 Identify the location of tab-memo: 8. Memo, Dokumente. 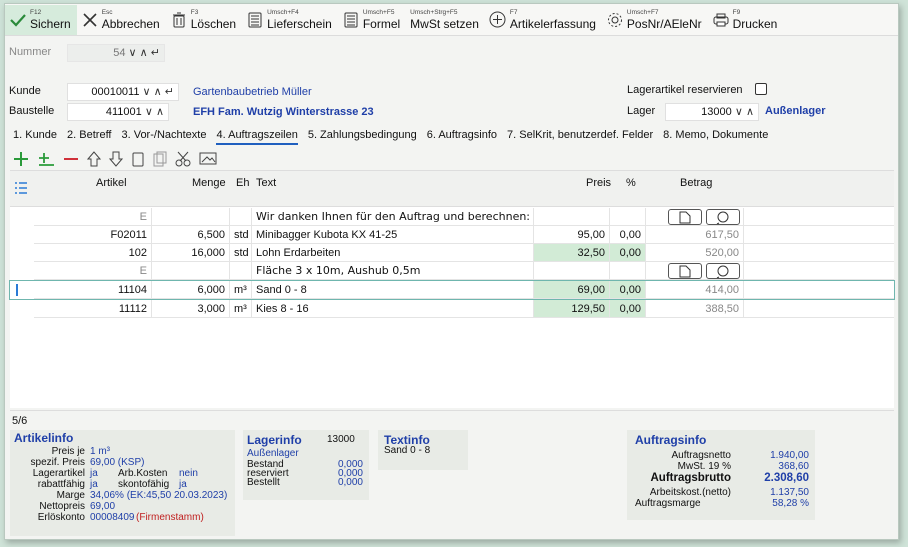
(715, 137).